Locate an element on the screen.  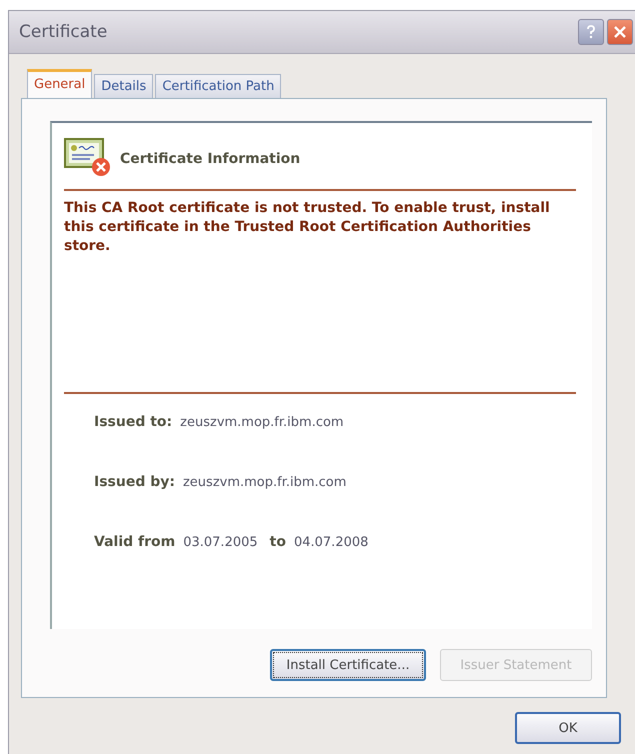
help-icon is located at coordinates (591, 32).